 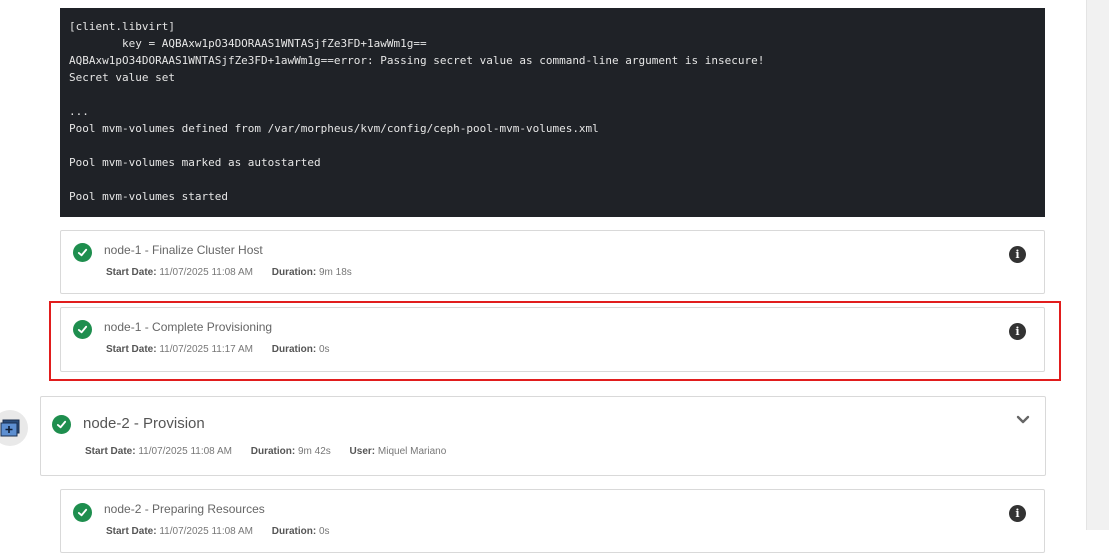 What do you see at coordinates (335, 272) in the screenshot?
I see `duration-value: 9m 18s` at bounding box center [335, 272].